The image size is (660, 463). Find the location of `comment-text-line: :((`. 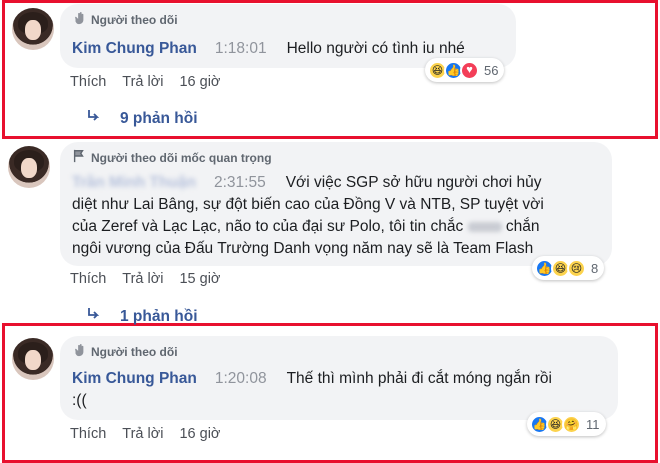

comment-text-line: :(( is located at coordinates (79, 400).